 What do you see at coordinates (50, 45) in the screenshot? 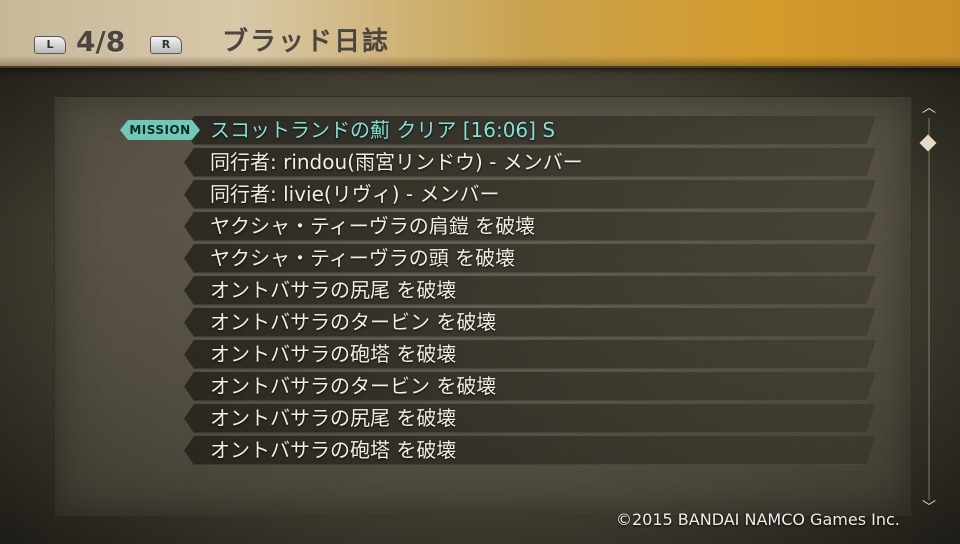
I see `l-button: L` at bounding box center [50, 45].